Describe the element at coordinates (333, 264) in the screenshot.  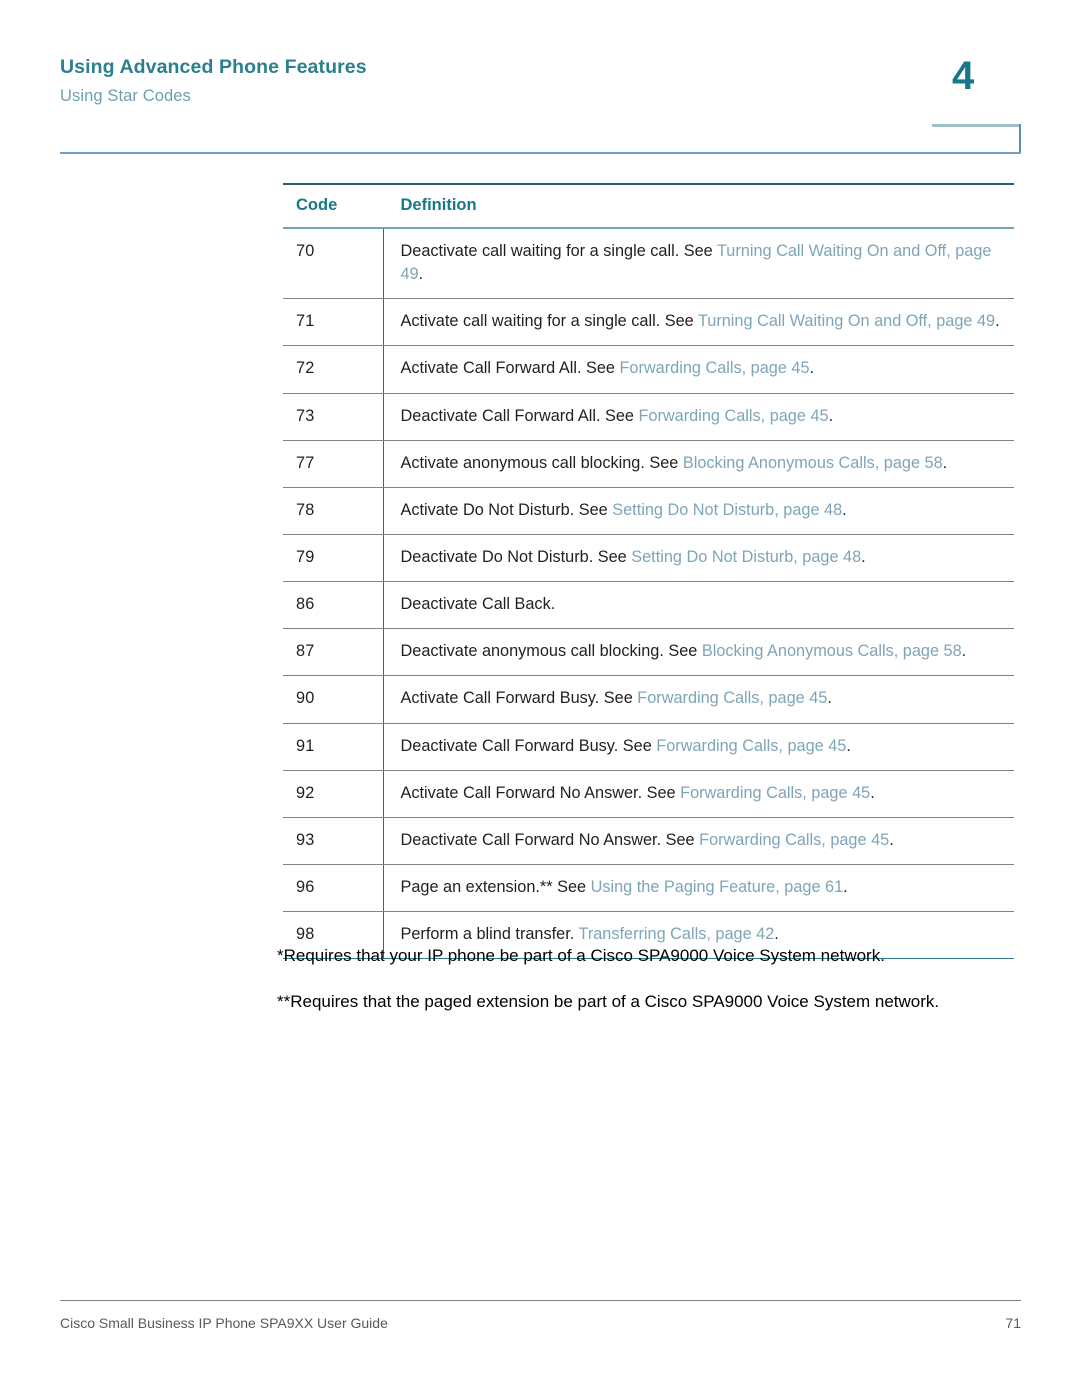
I see `cell-code: 70` at that location.